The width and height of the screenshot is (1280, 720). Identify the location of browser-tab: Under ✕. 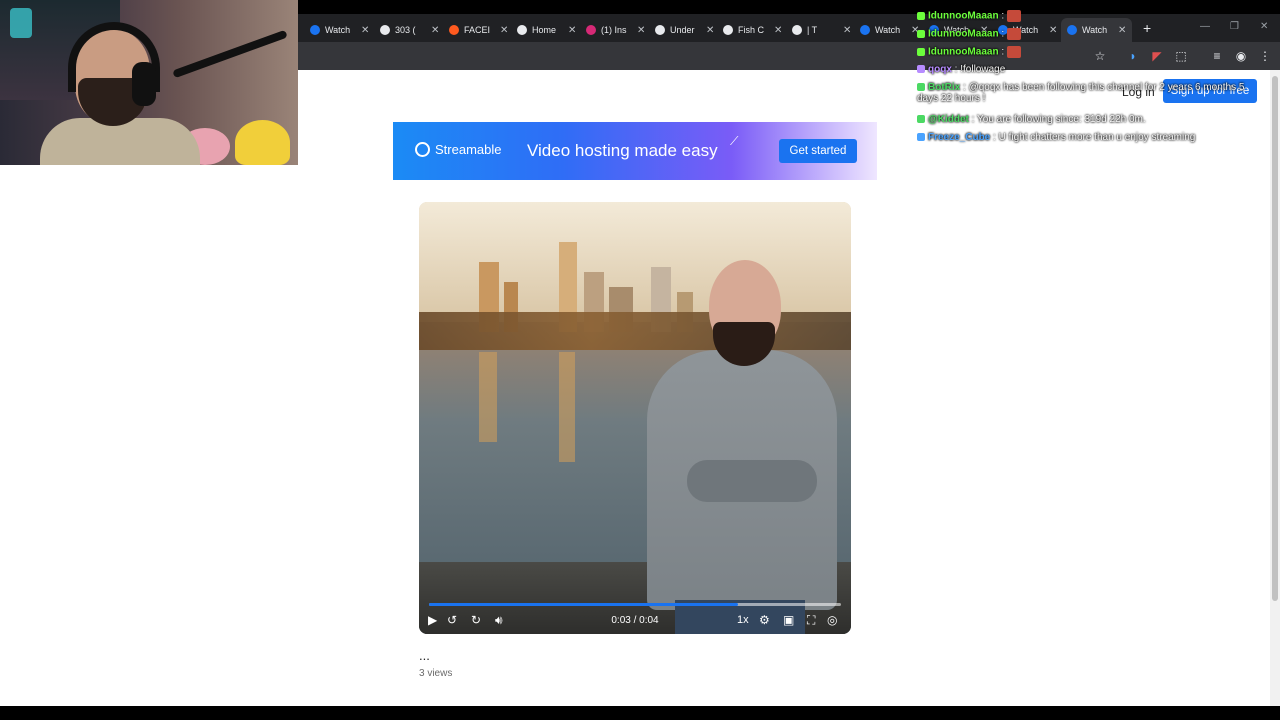
(684, 30).